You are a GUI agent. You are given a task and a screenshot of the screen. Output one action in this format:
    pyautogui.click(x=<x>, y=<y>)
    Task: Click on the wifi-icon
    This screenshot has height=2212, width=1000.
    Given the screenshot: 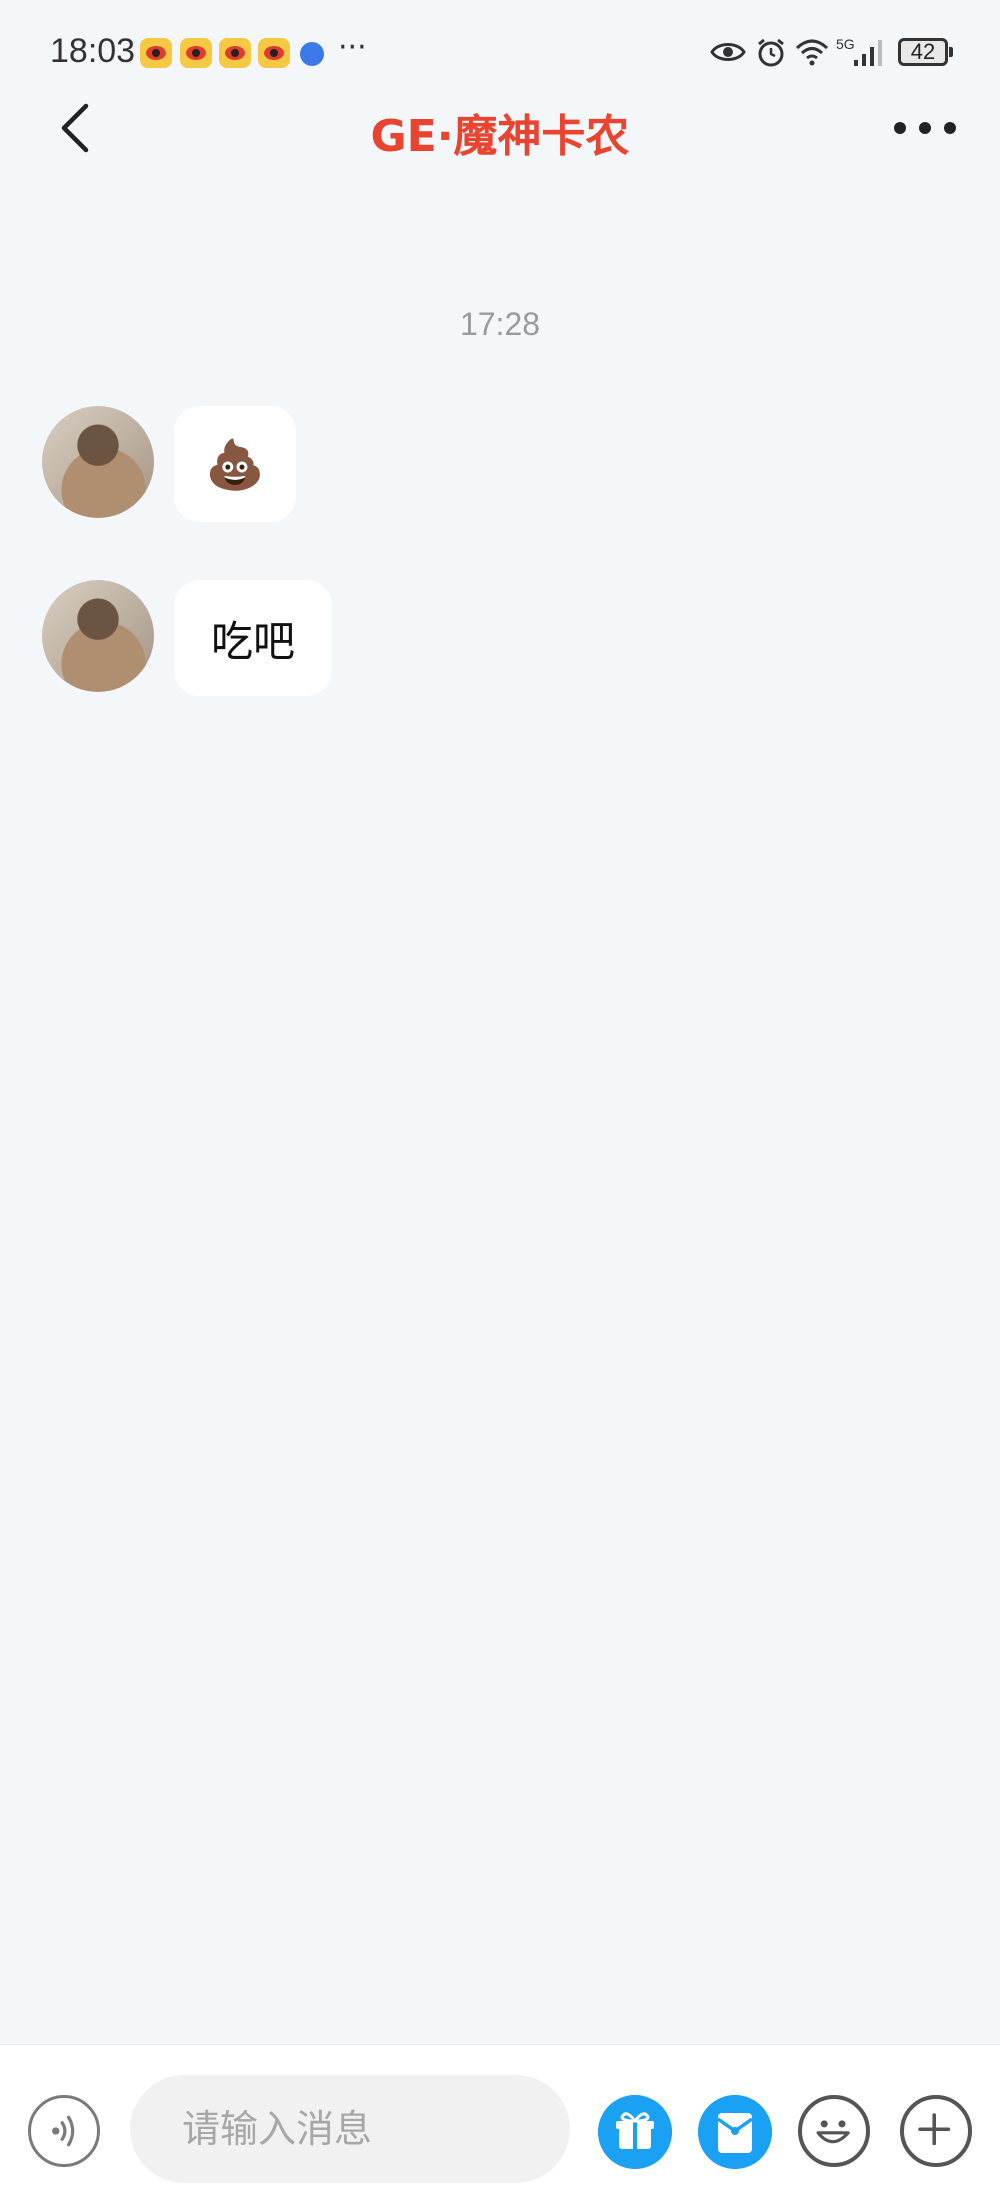 What is the action you would take?
    pyautogui.click(x=812, y=52)
    